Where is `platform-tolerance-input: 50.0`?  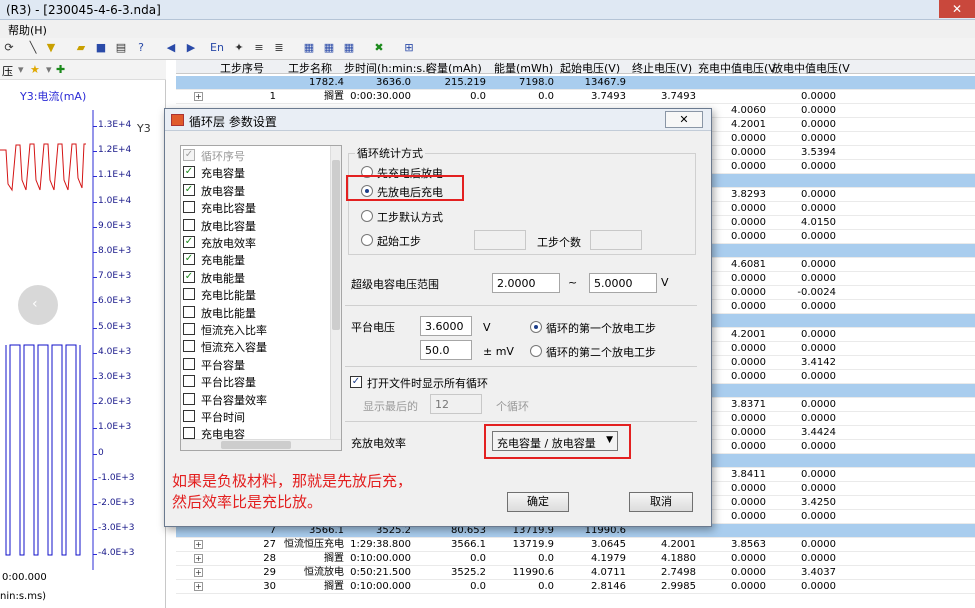
platform-tolerance-input: 50.0 is located at coordinates (446, 350).